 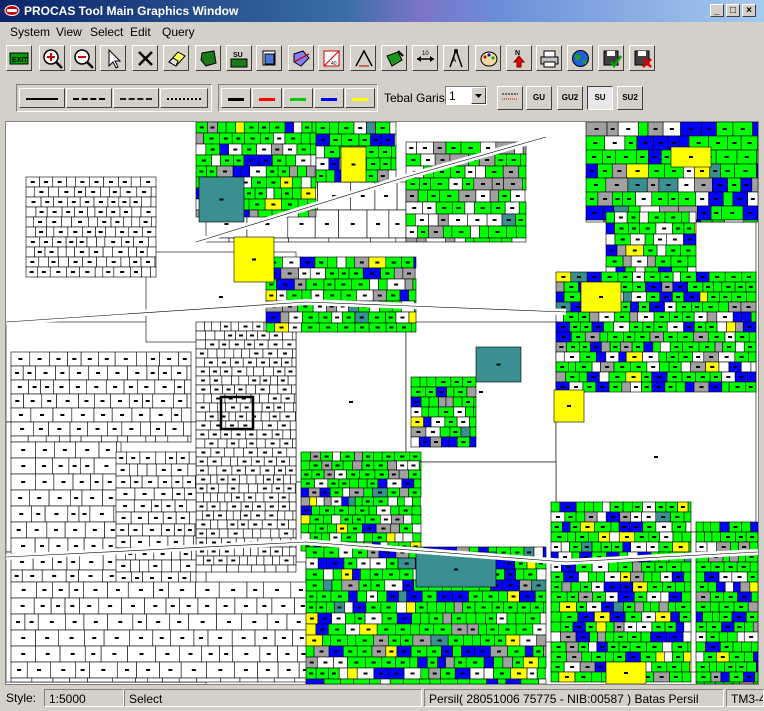 What do you see at coordinates (113, 58) in the screenshot?
I see `select-pointer-button` at bounding box center [113, 58].